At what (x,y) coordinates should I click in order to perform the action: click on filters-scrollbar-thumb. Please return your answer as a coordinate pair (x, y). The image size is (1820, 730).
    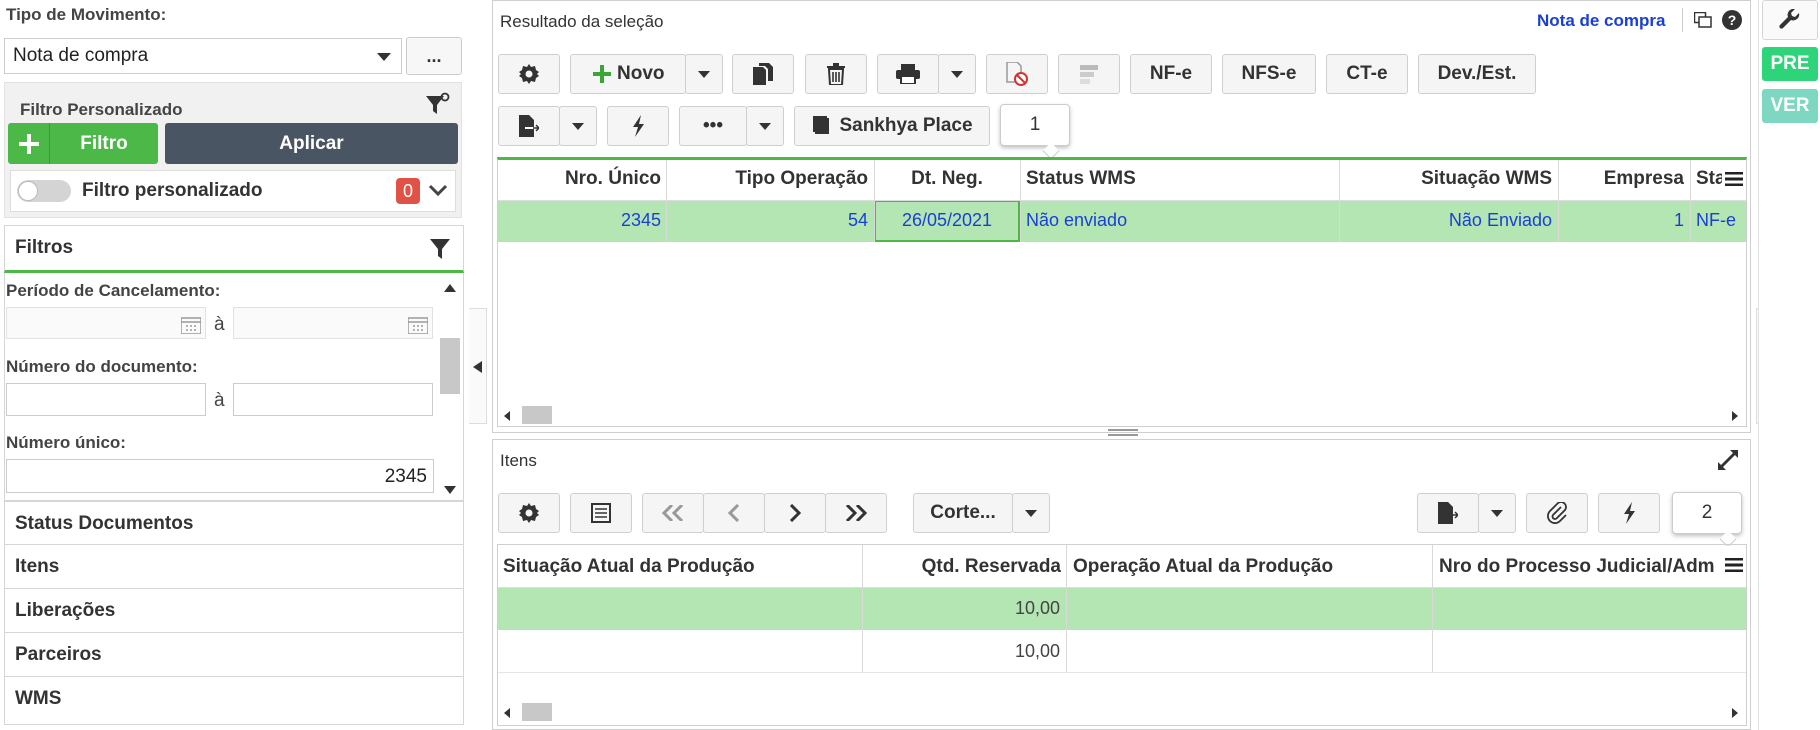
    Looking at the image, I should click on (450, 366).